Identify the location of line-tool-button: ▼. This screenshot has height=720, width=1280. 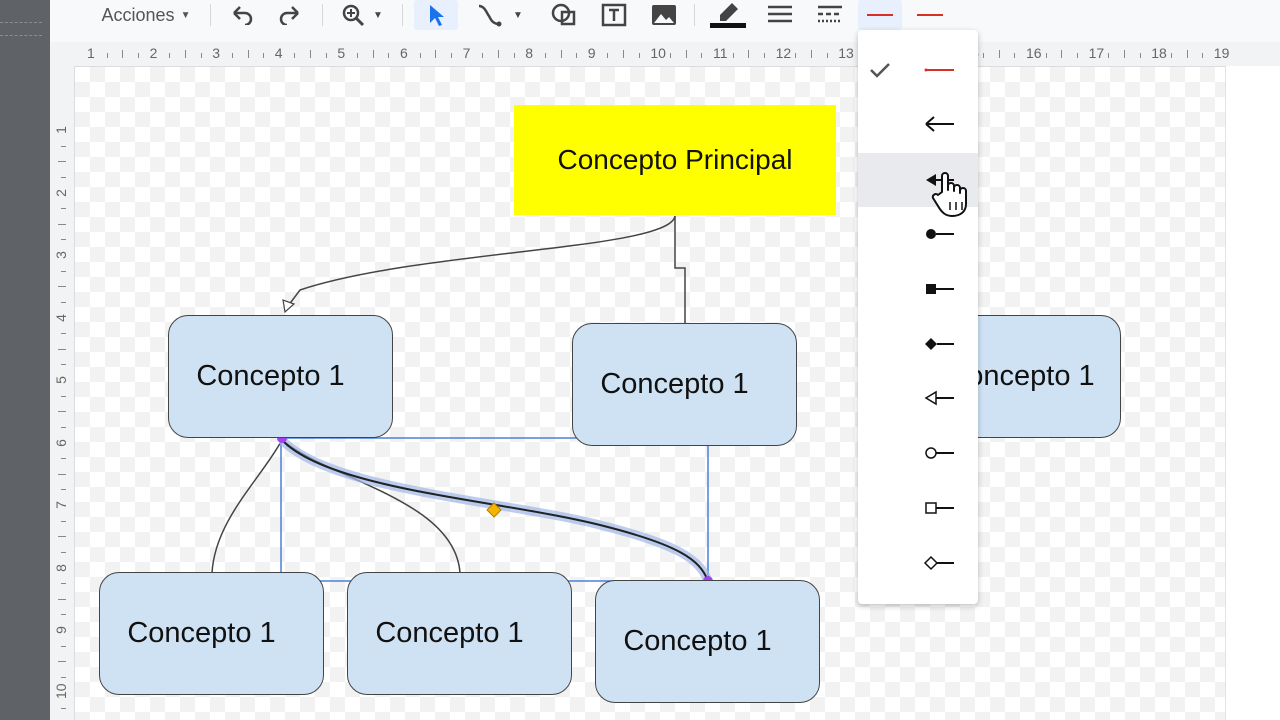
(499, 15).